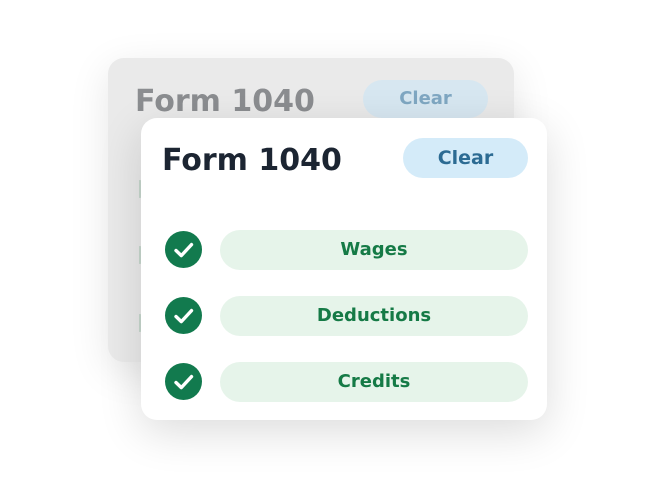 Image resolution: width=654 pixels, height=492 pixels. I want to click on list-item-credits: Credits, so click(346, 382).